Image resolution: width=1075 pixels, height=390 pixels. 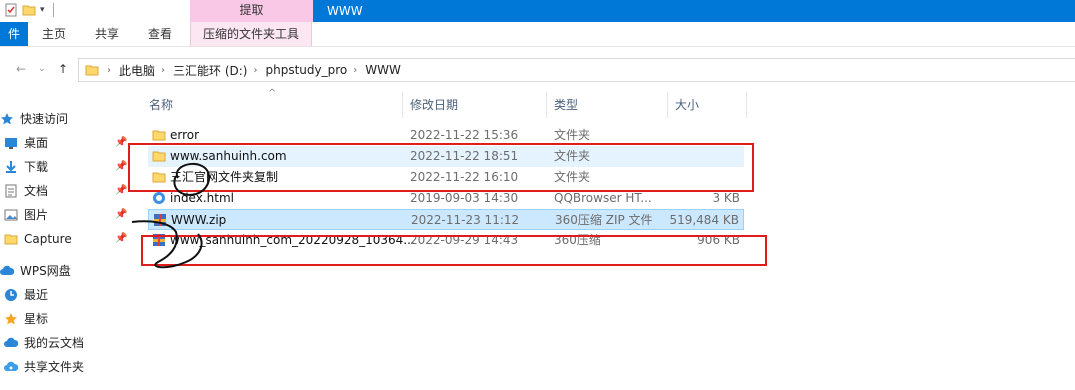 I want to click on sidebar-item-capture: Capture, so click(x=38, y=239).